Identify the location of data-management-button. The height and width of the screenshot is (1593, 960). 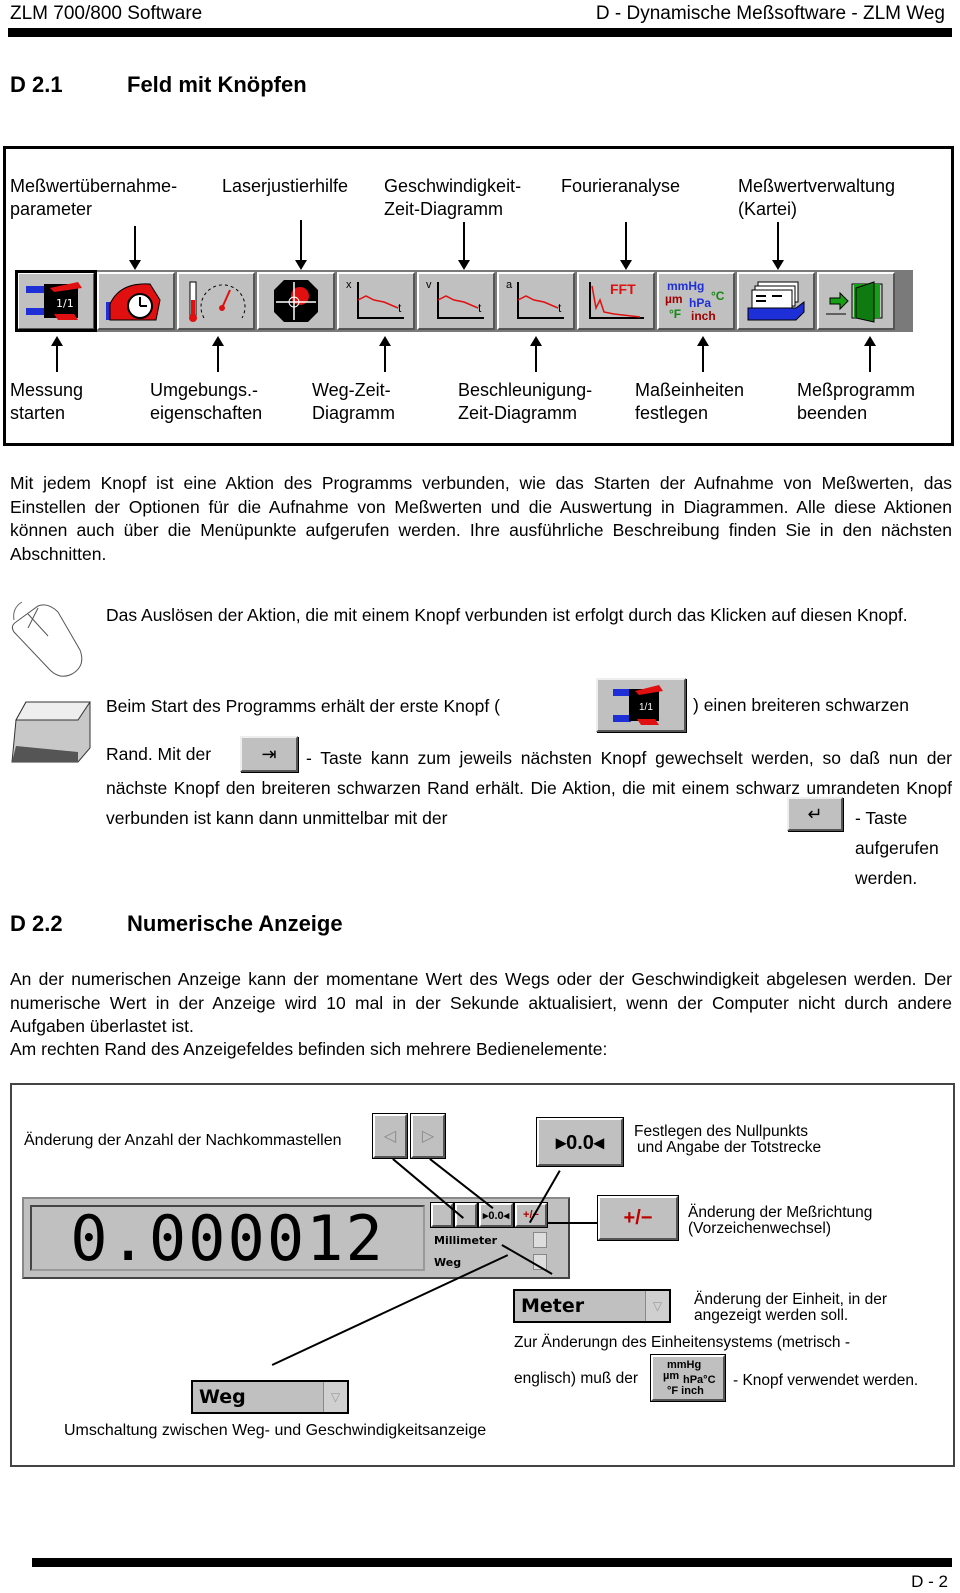
(776, 301).